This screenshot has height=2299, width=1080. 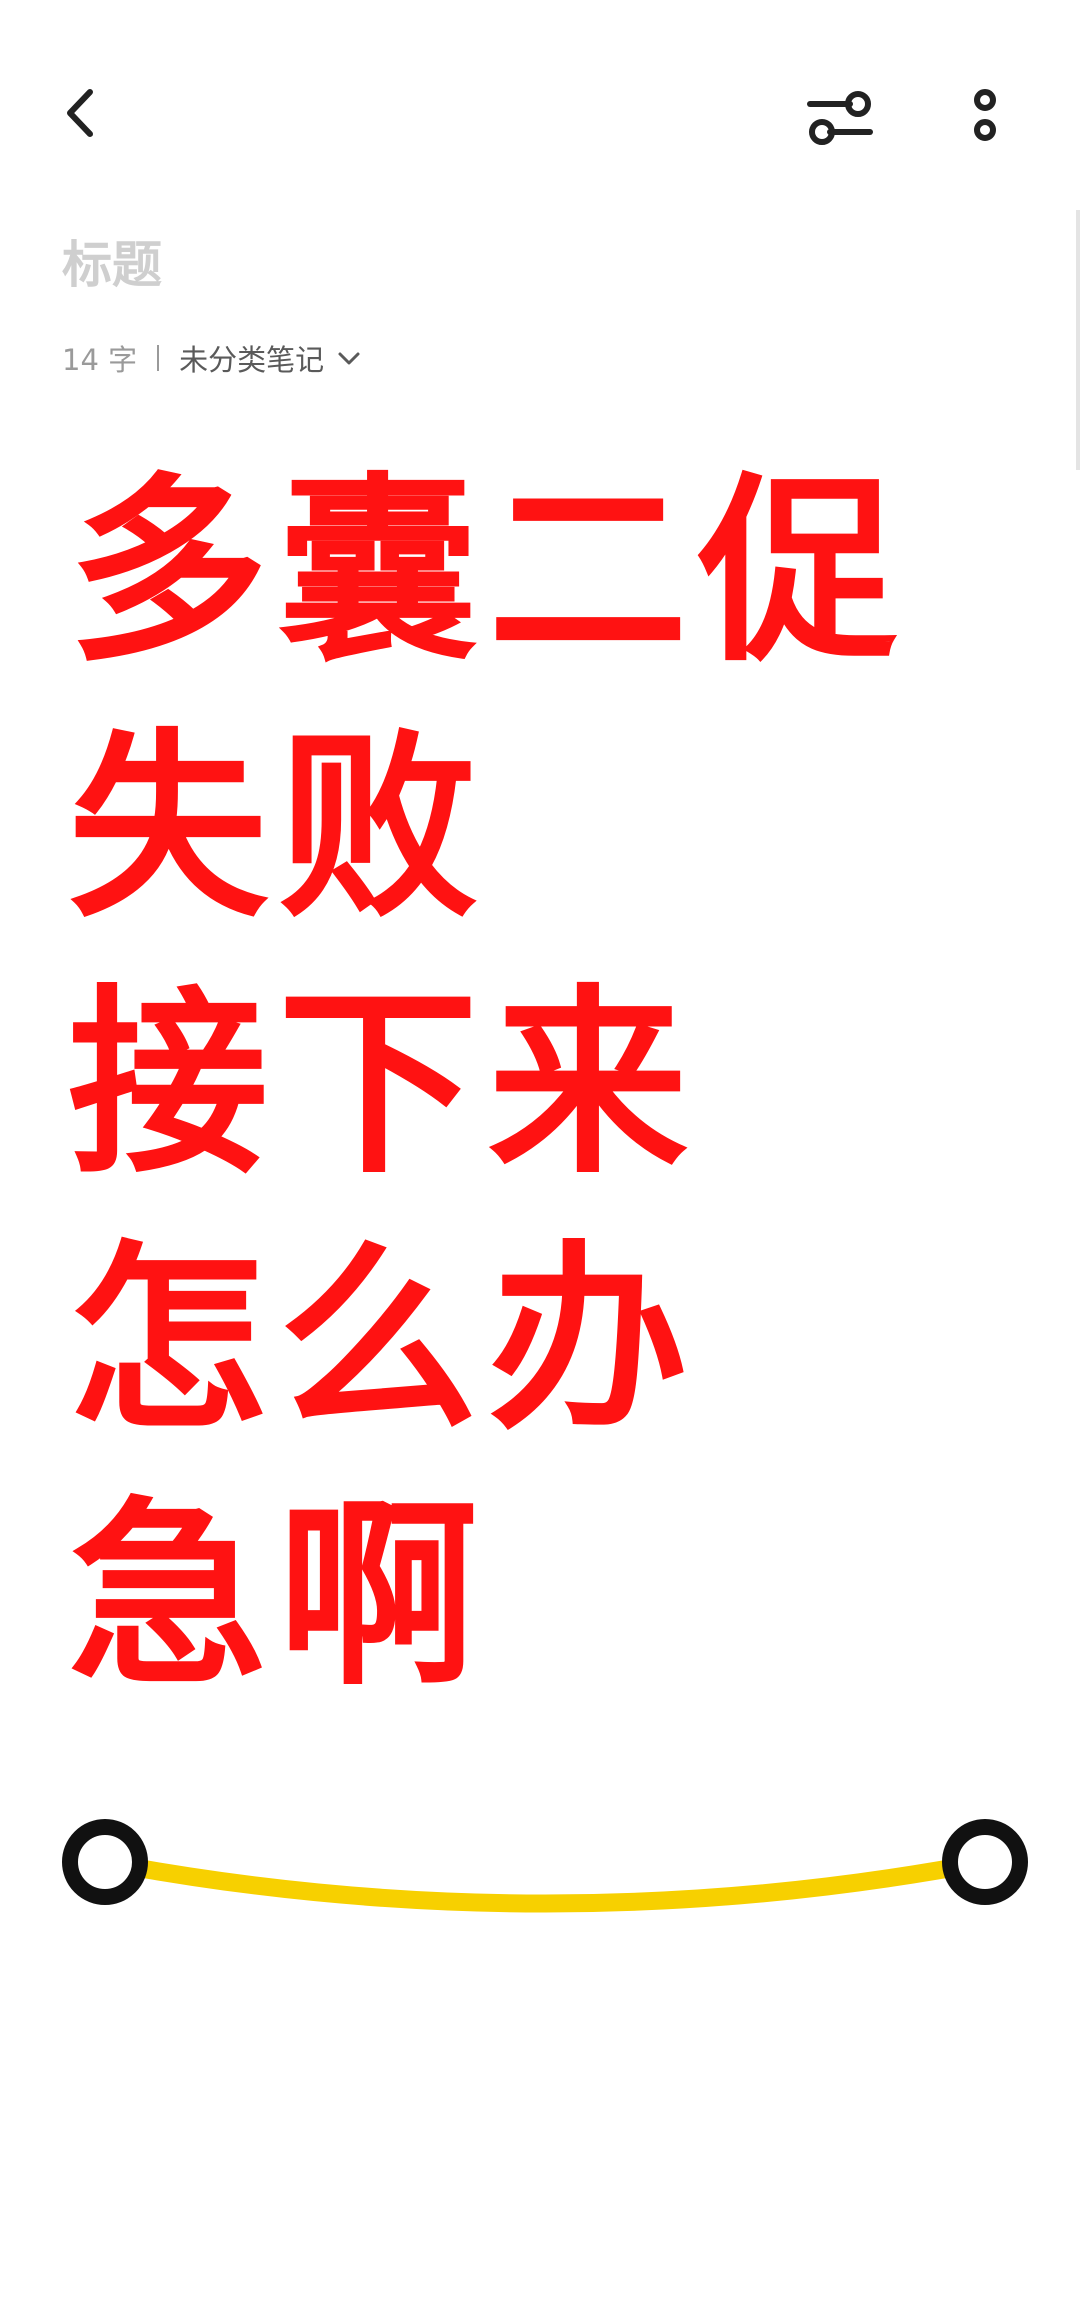 I want to click on chevron-left-icon, so click(x=80, y=113).